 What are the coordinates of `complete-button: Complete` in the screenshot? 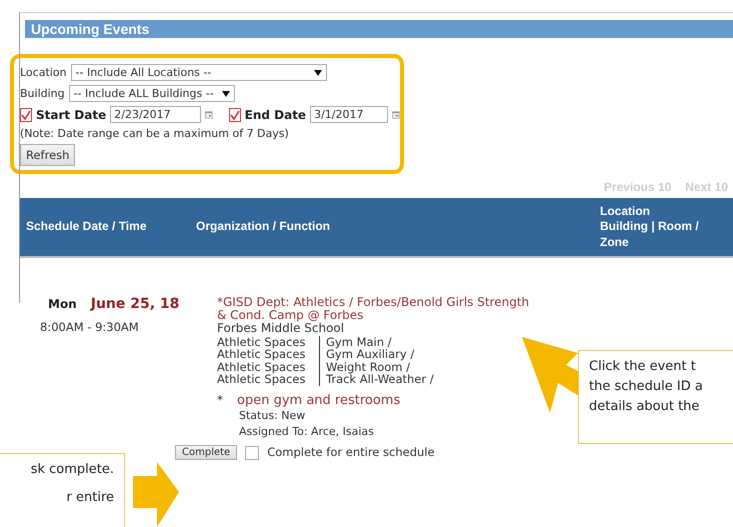 It's located at (206, 452).